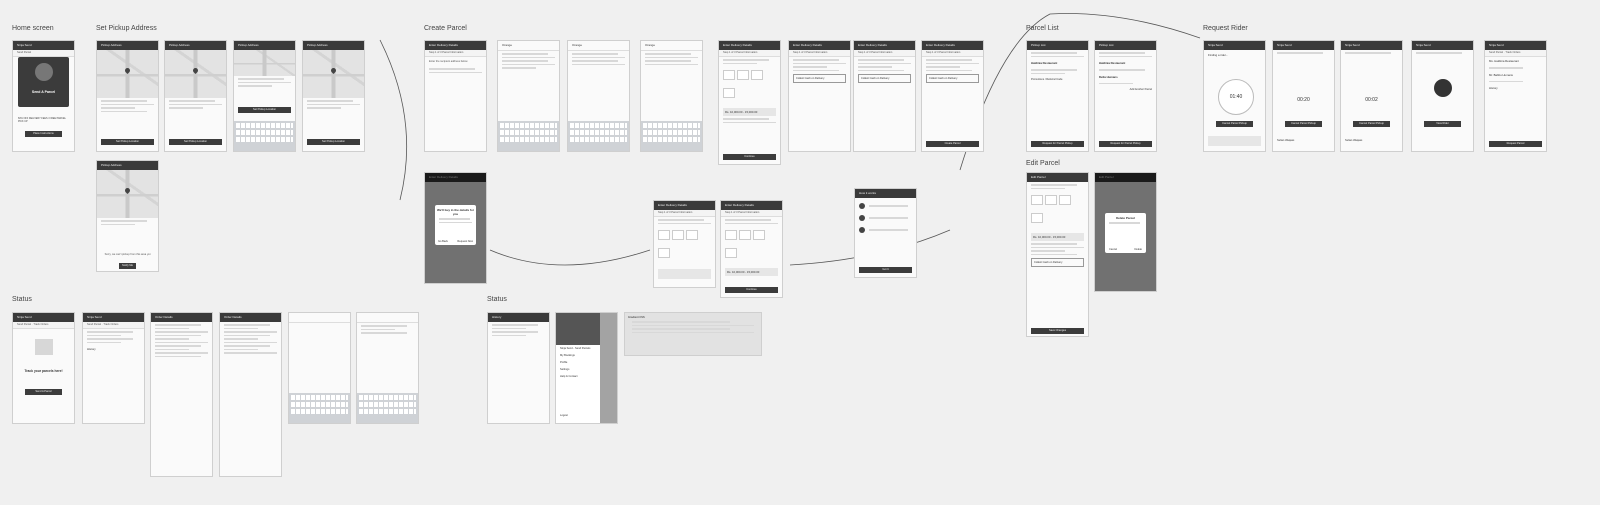  I want to click on track-item-2: Mr. Babbu Humans, so click(1515, 75).